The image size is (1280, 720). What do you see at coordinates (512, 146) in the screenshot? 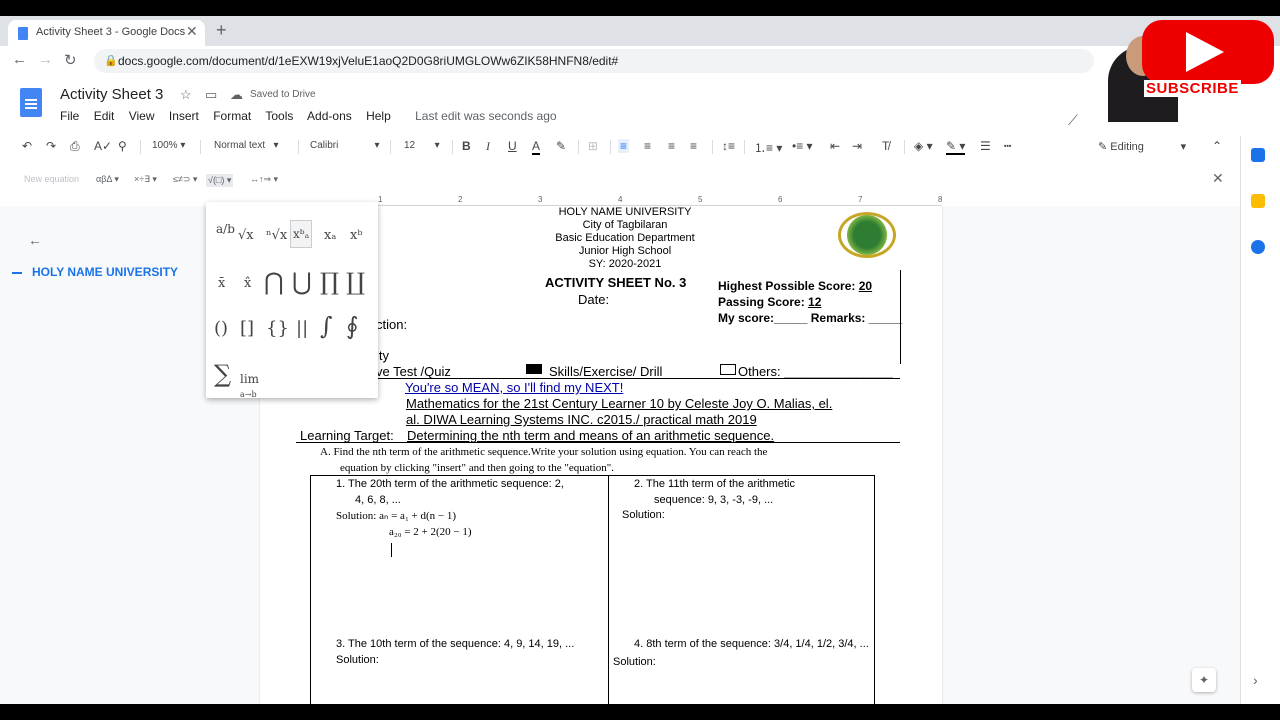
I see `underline-icon: U` at bounding box center [512, 146].